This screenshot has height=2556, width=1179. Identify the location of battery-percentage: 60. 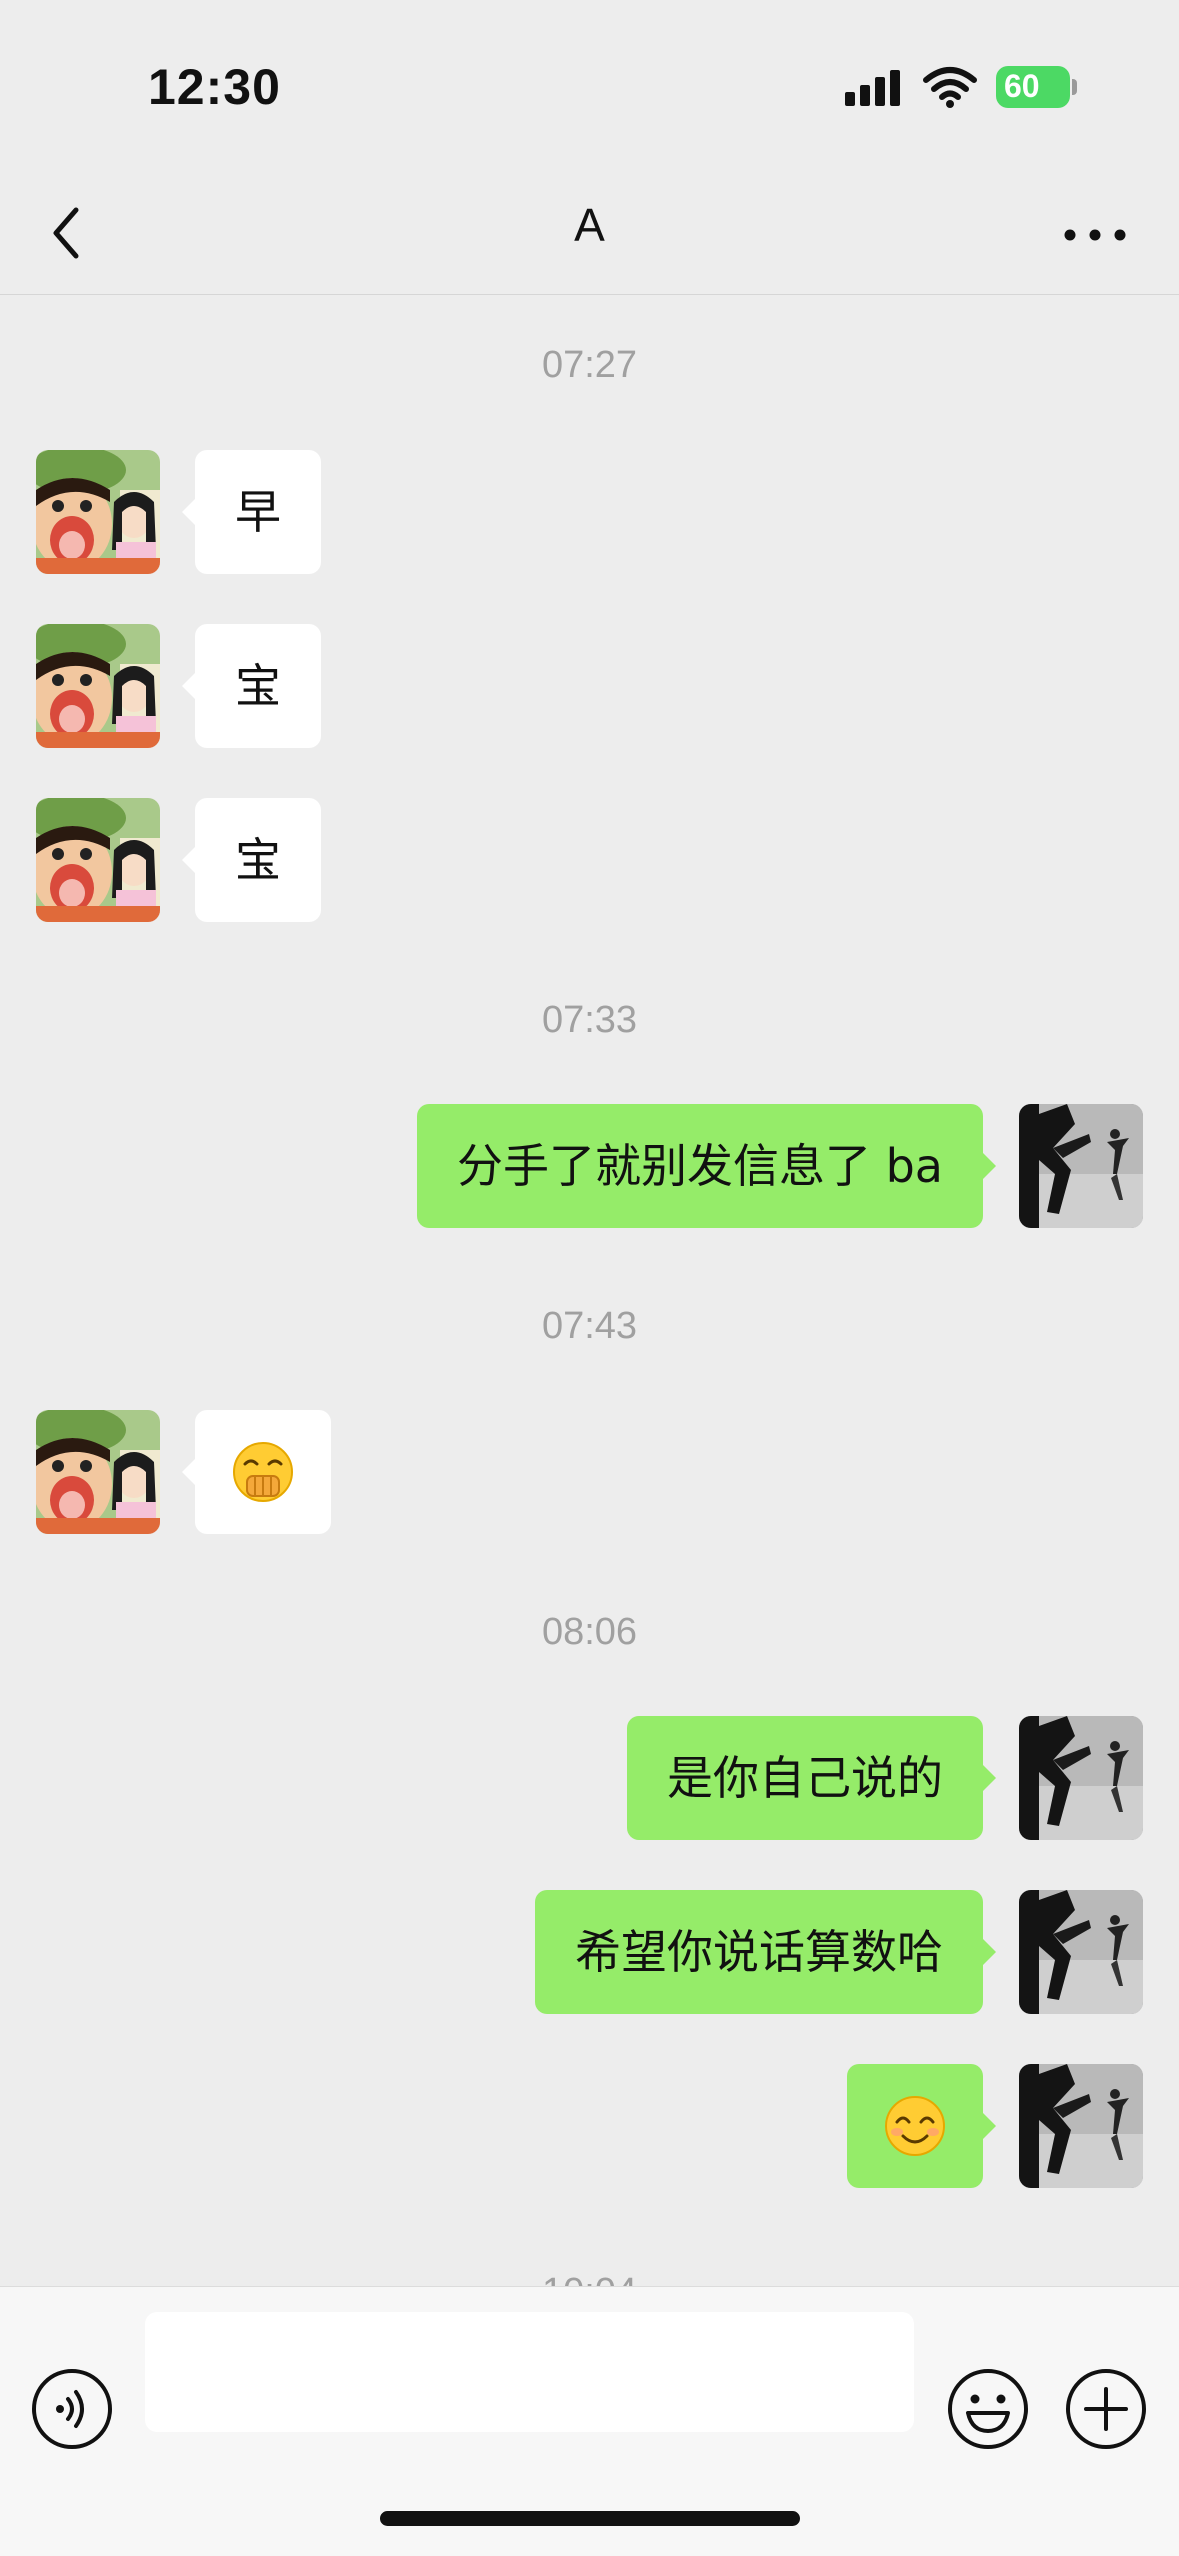
(1022, 86).